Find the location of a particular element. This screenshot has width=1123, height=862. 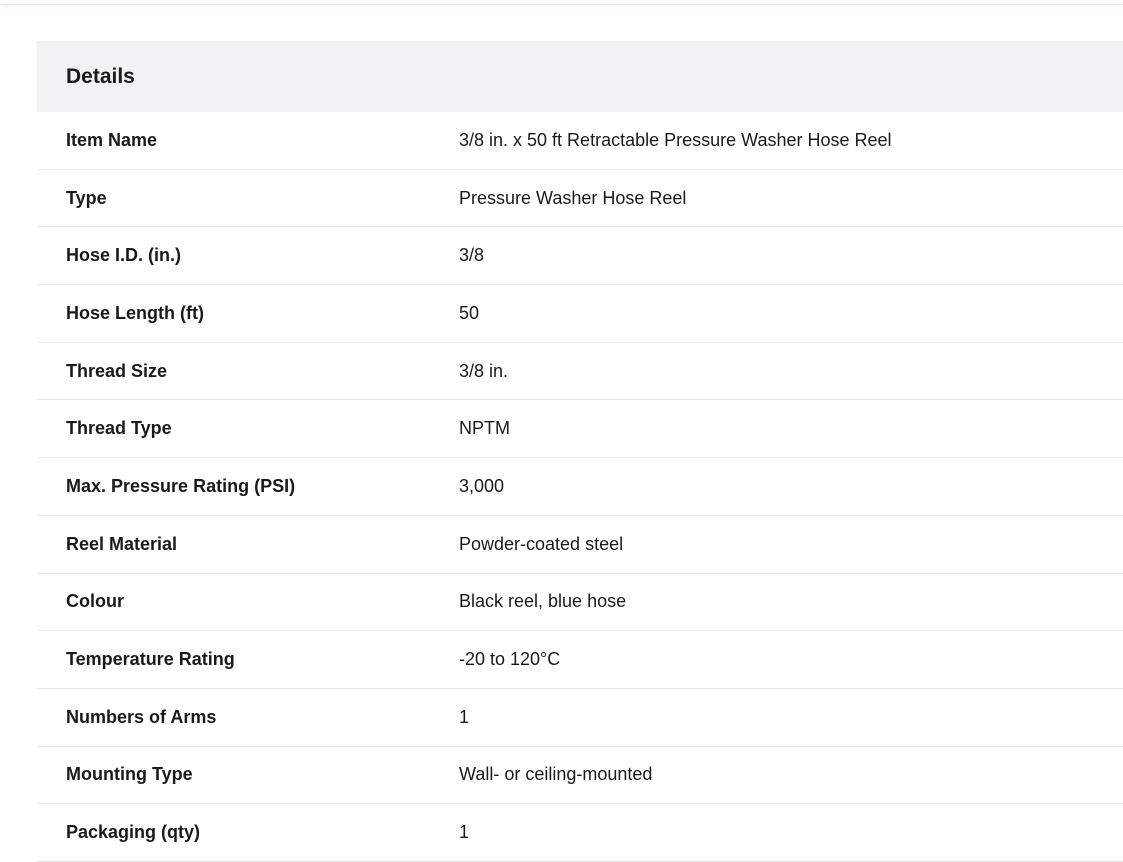

spec-value: Powder-coated steel is located at coordinates (541, 543).